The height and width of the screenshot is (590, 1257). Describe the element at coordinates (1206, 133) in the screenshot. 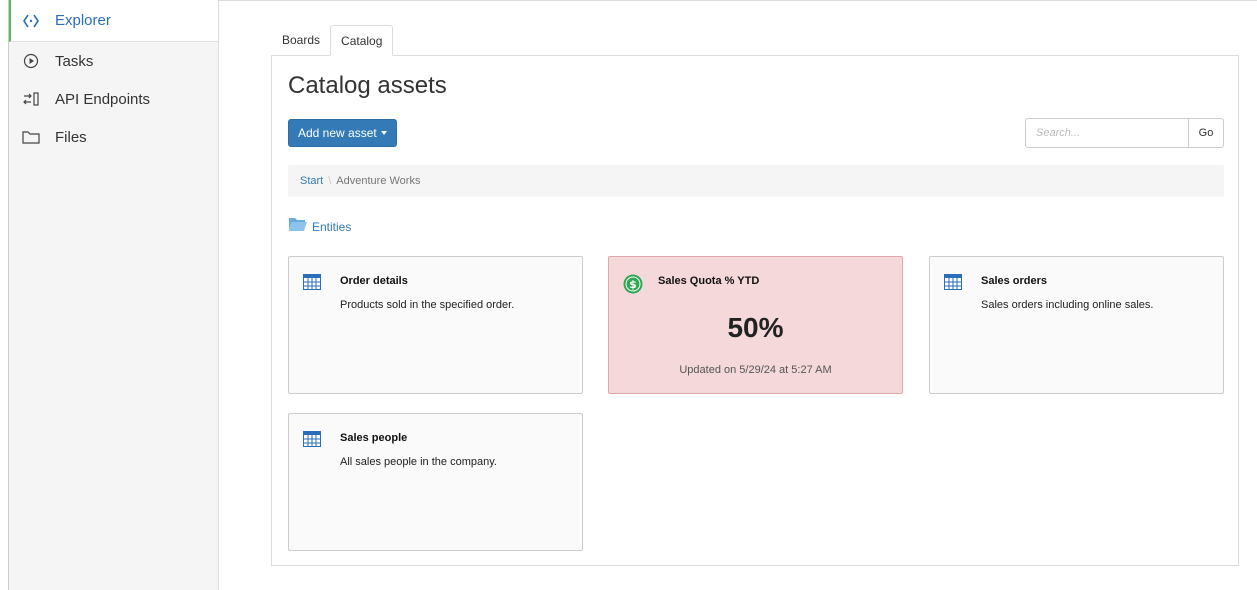

I see `search-go-button: Go` at that location.